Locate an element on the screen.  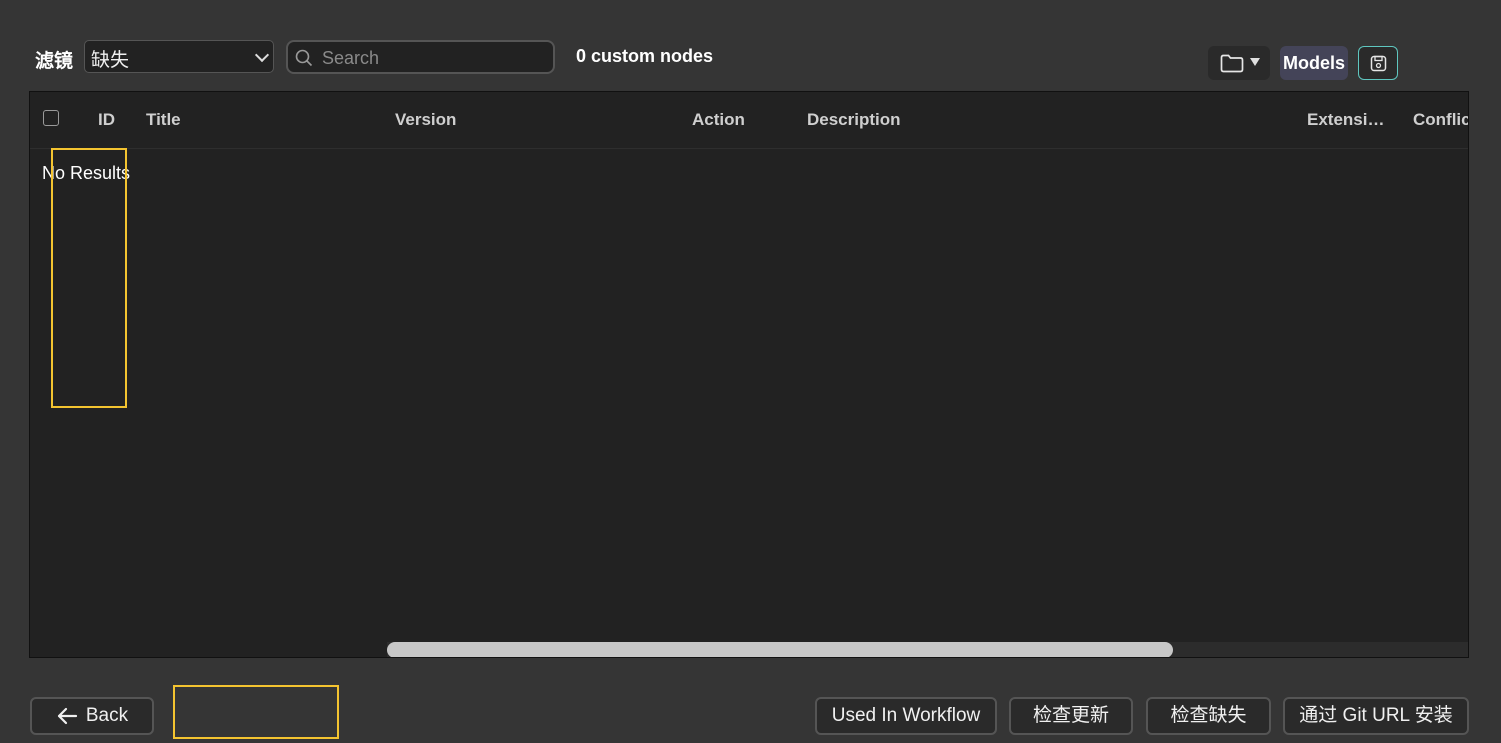
filter-label: 滤镜 is located at coordinates (54, 61).